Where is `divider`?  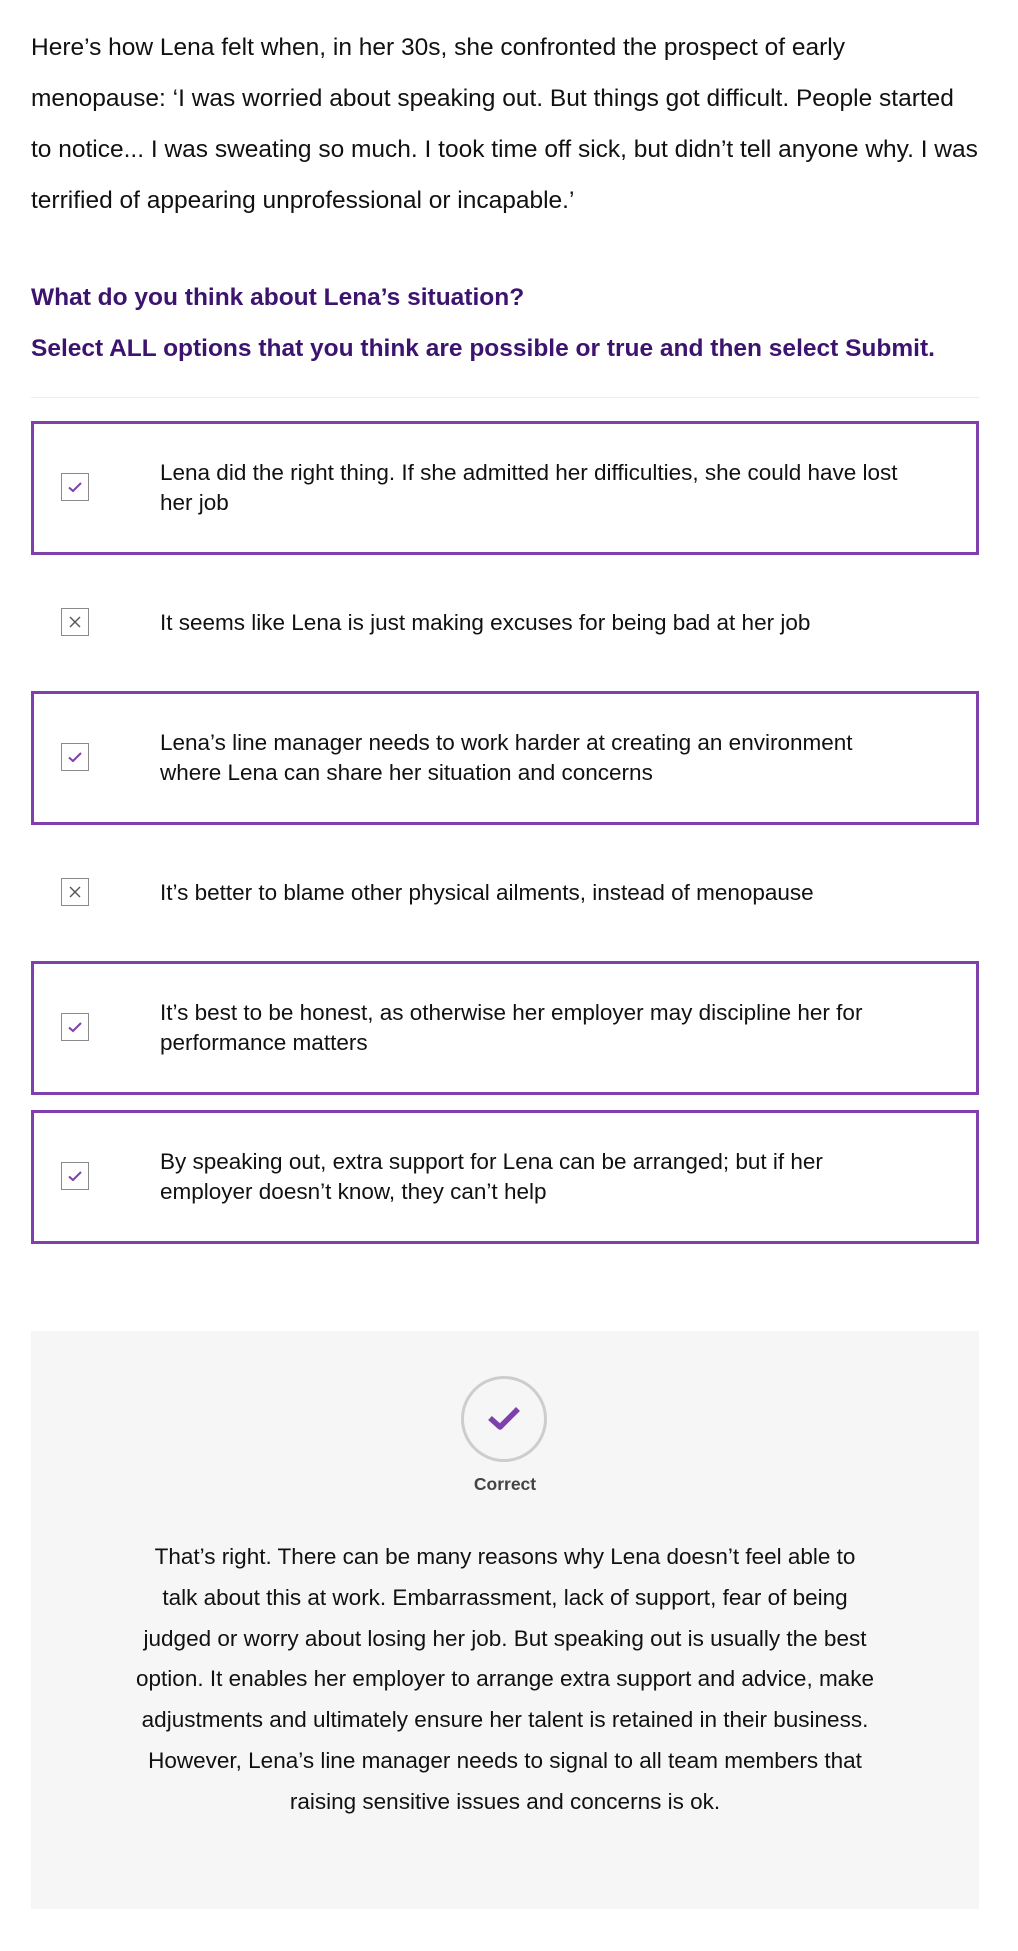
divider is located at coordinates (505, 397).